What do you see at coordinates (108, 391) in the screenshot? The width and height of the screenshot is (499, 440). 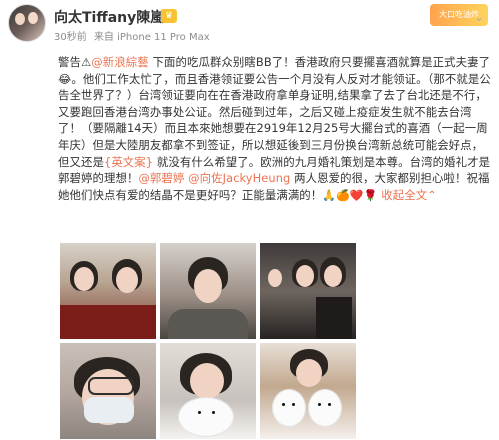 I see `photo-masked-woman` at bounding box center [108, 391].